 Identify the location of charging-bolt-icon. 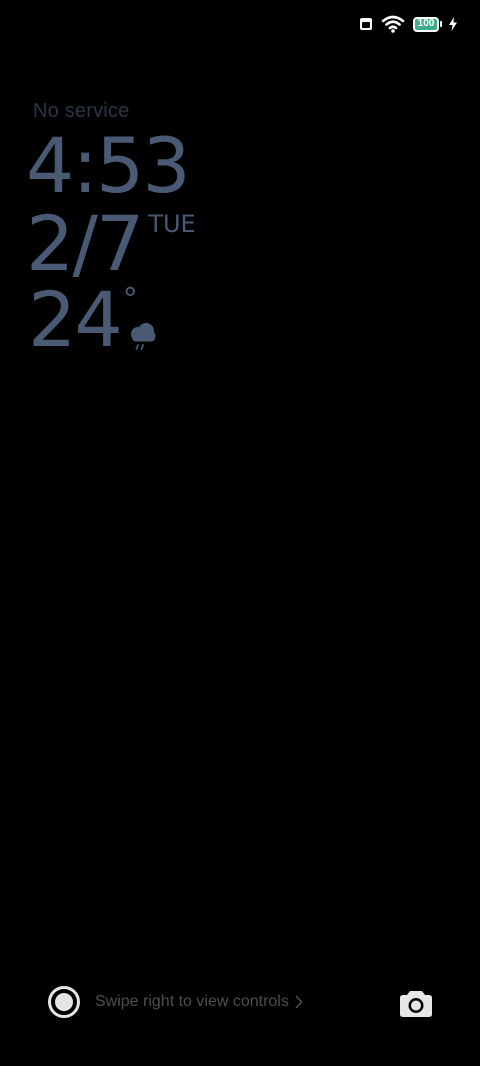
(453, 24).